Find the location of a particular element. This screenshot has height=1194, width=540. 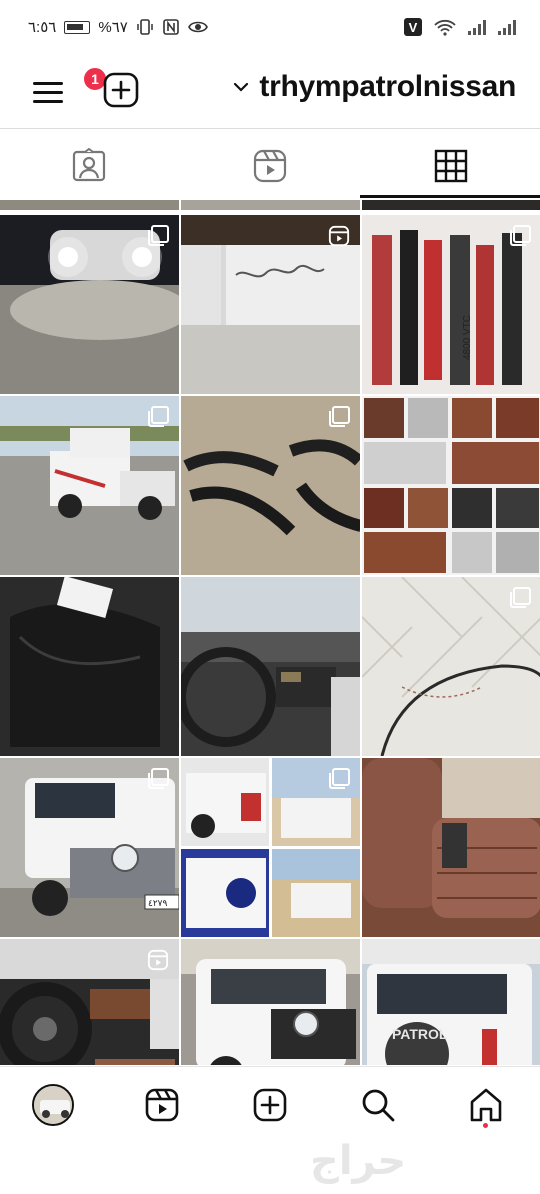

post-image-trim-collage is located at coordinates (451, 485).